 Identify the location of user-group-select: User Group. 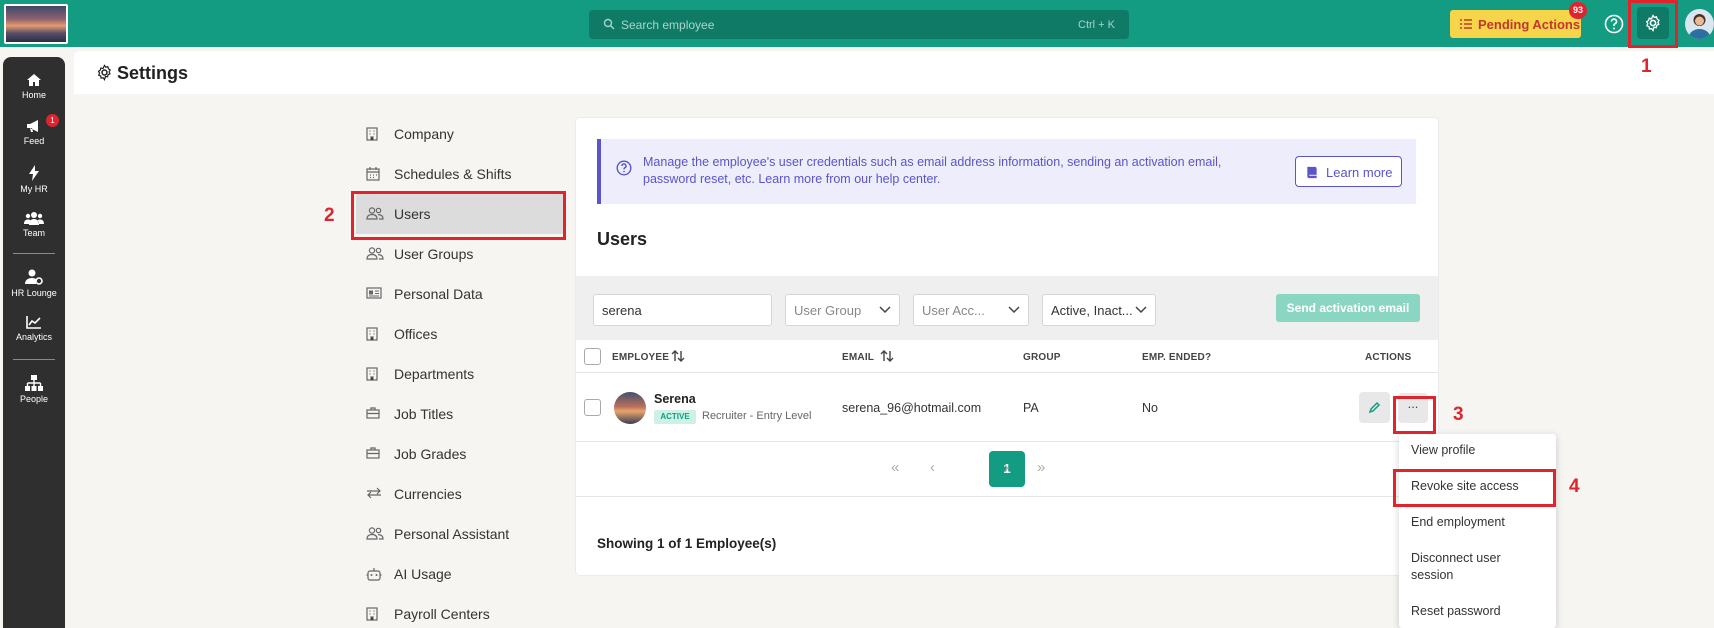
(842, 310).